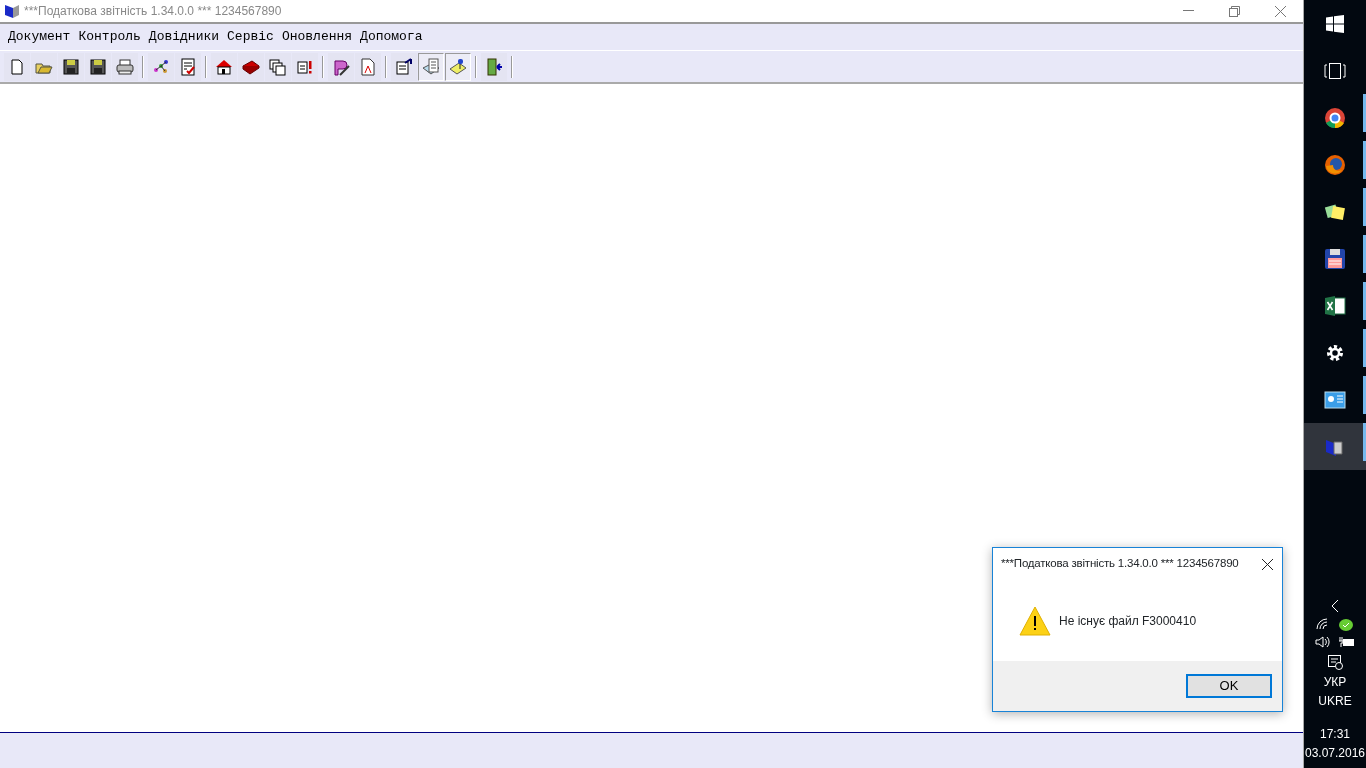 The width and height of the screenshot is (1366, 768). I want to click on checklist-icon, so click(188, 66).